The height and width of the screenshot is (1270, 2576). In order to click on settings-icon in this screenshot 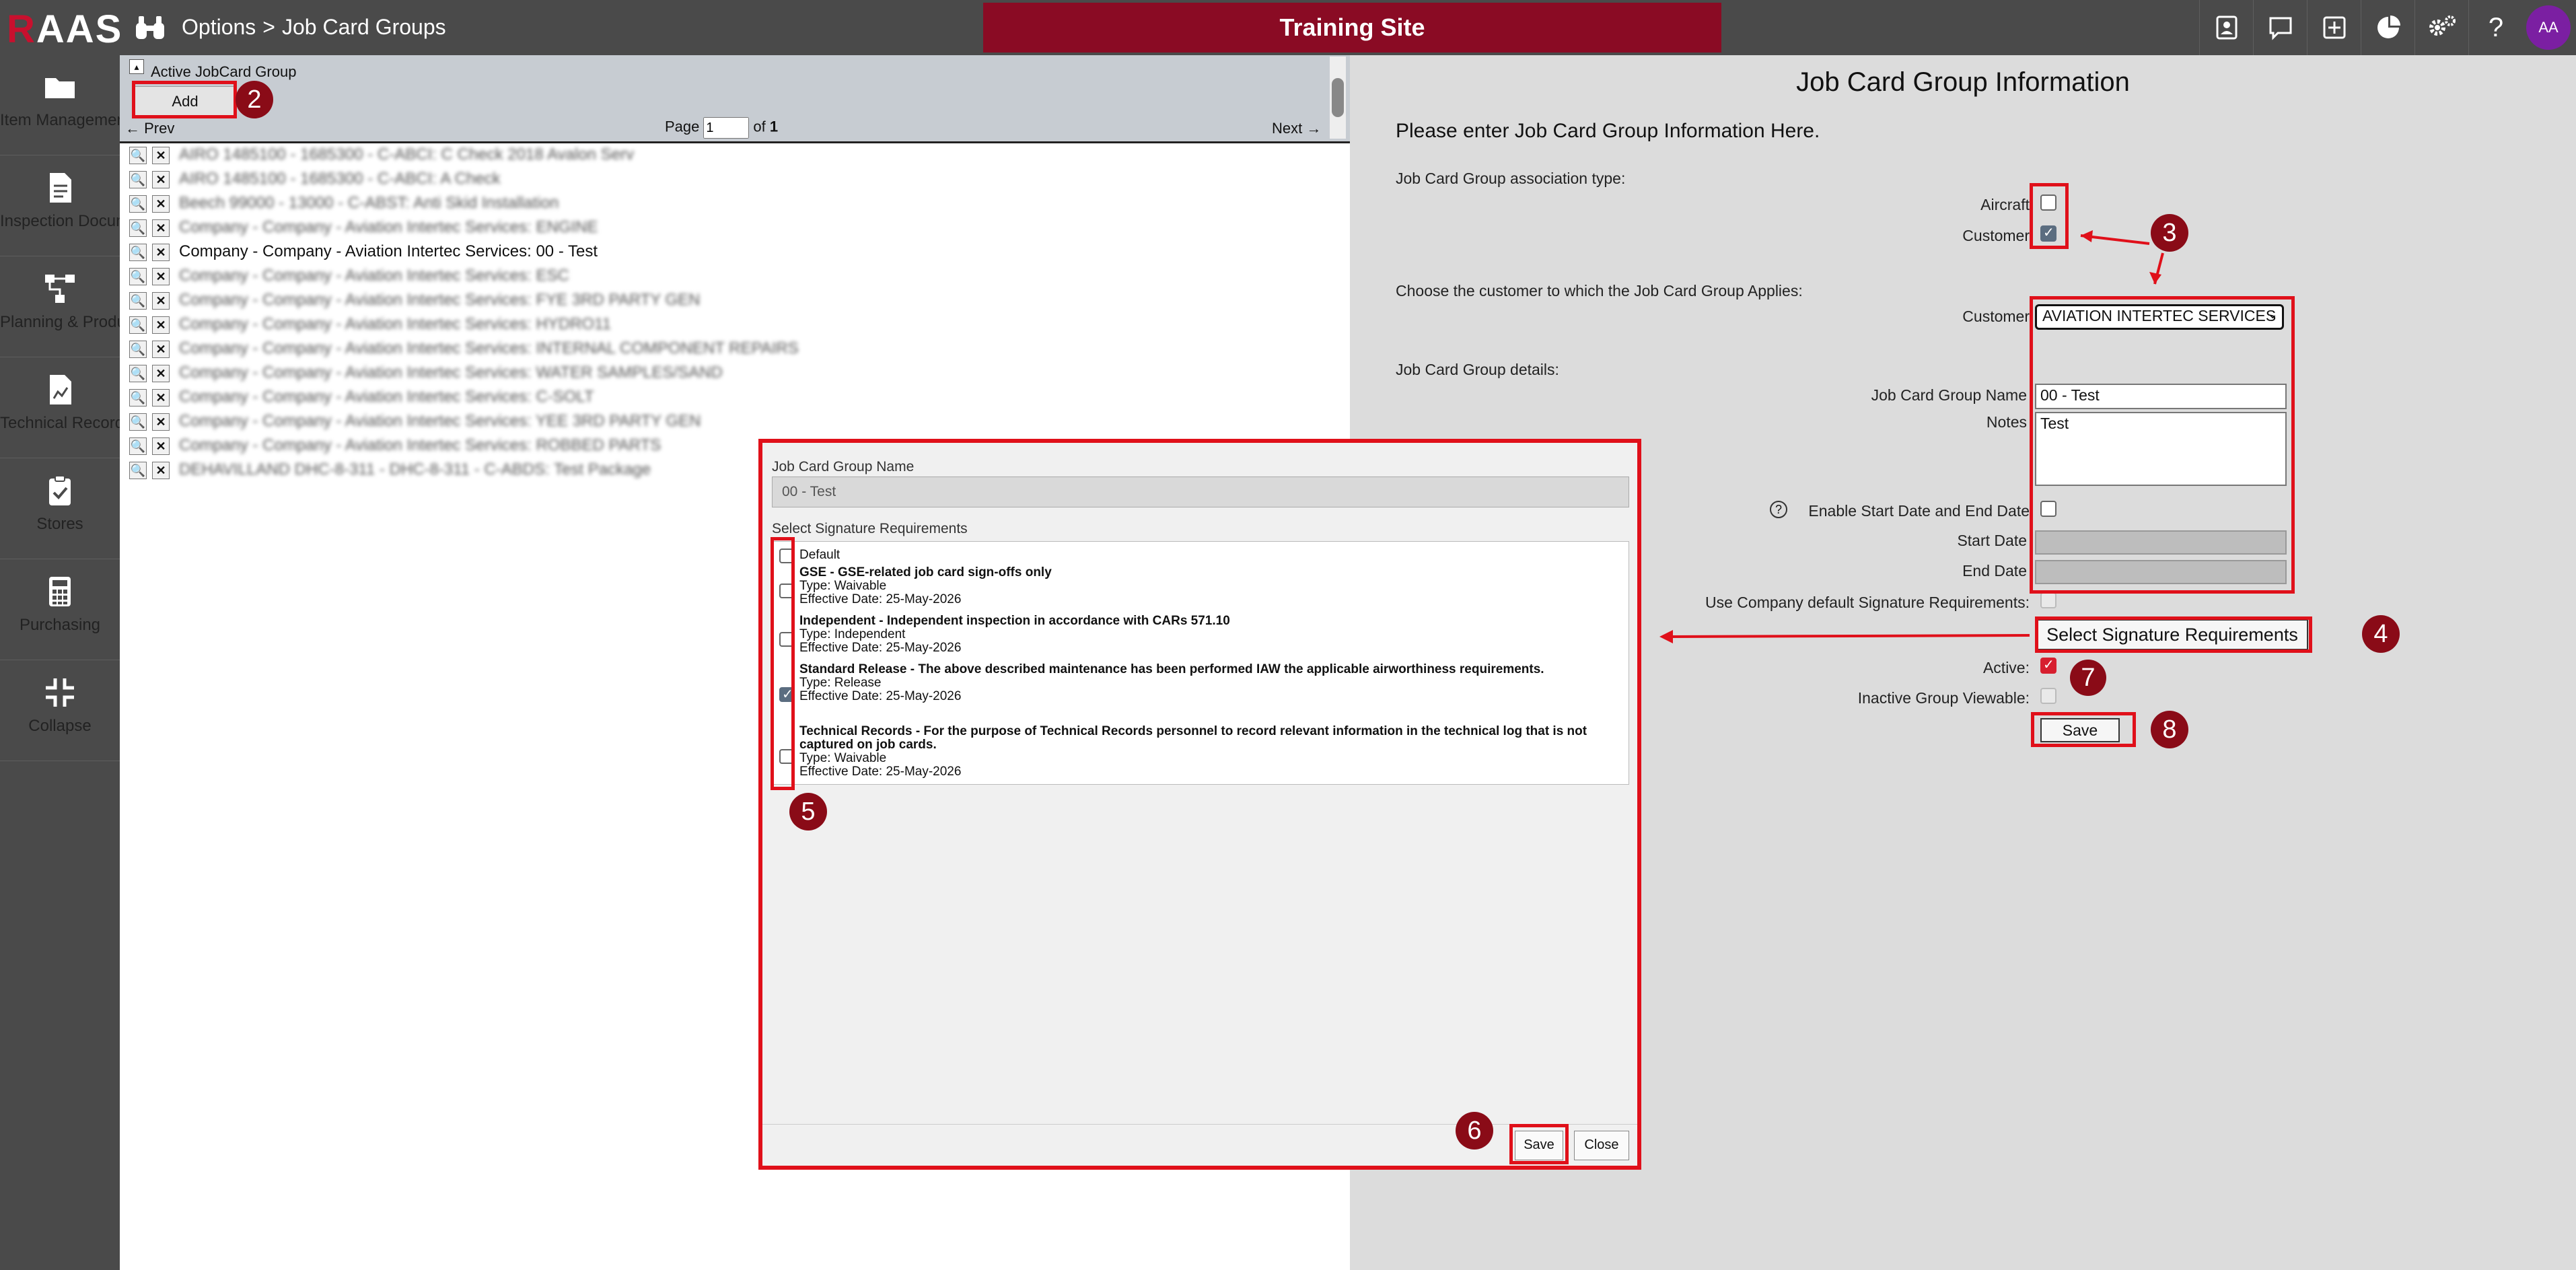, I will do `click(2441, 27)`.